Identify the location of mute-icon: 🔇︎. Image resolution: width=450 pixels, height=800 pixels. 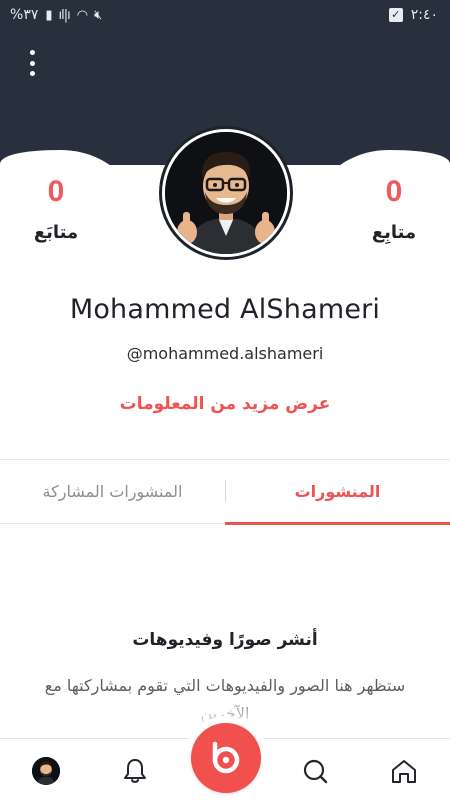
(98, 15).